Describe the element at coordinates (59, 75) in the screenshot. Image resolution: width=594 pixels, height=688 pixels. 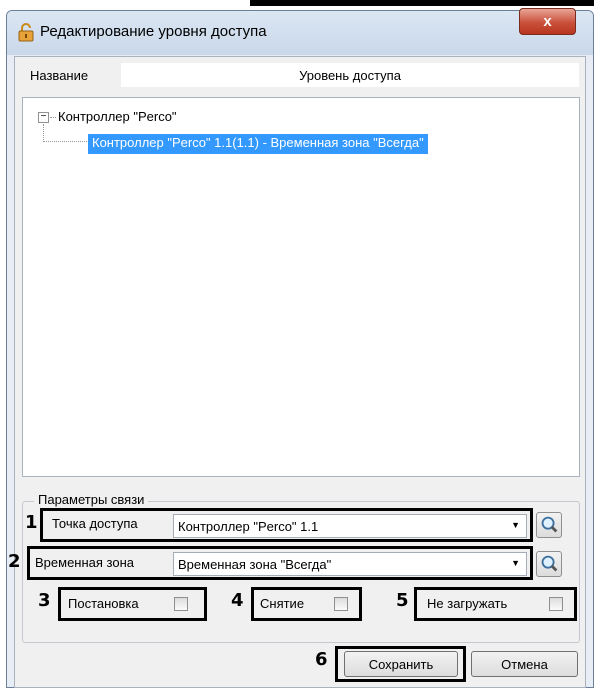
I see `name-label: Название` at that location.